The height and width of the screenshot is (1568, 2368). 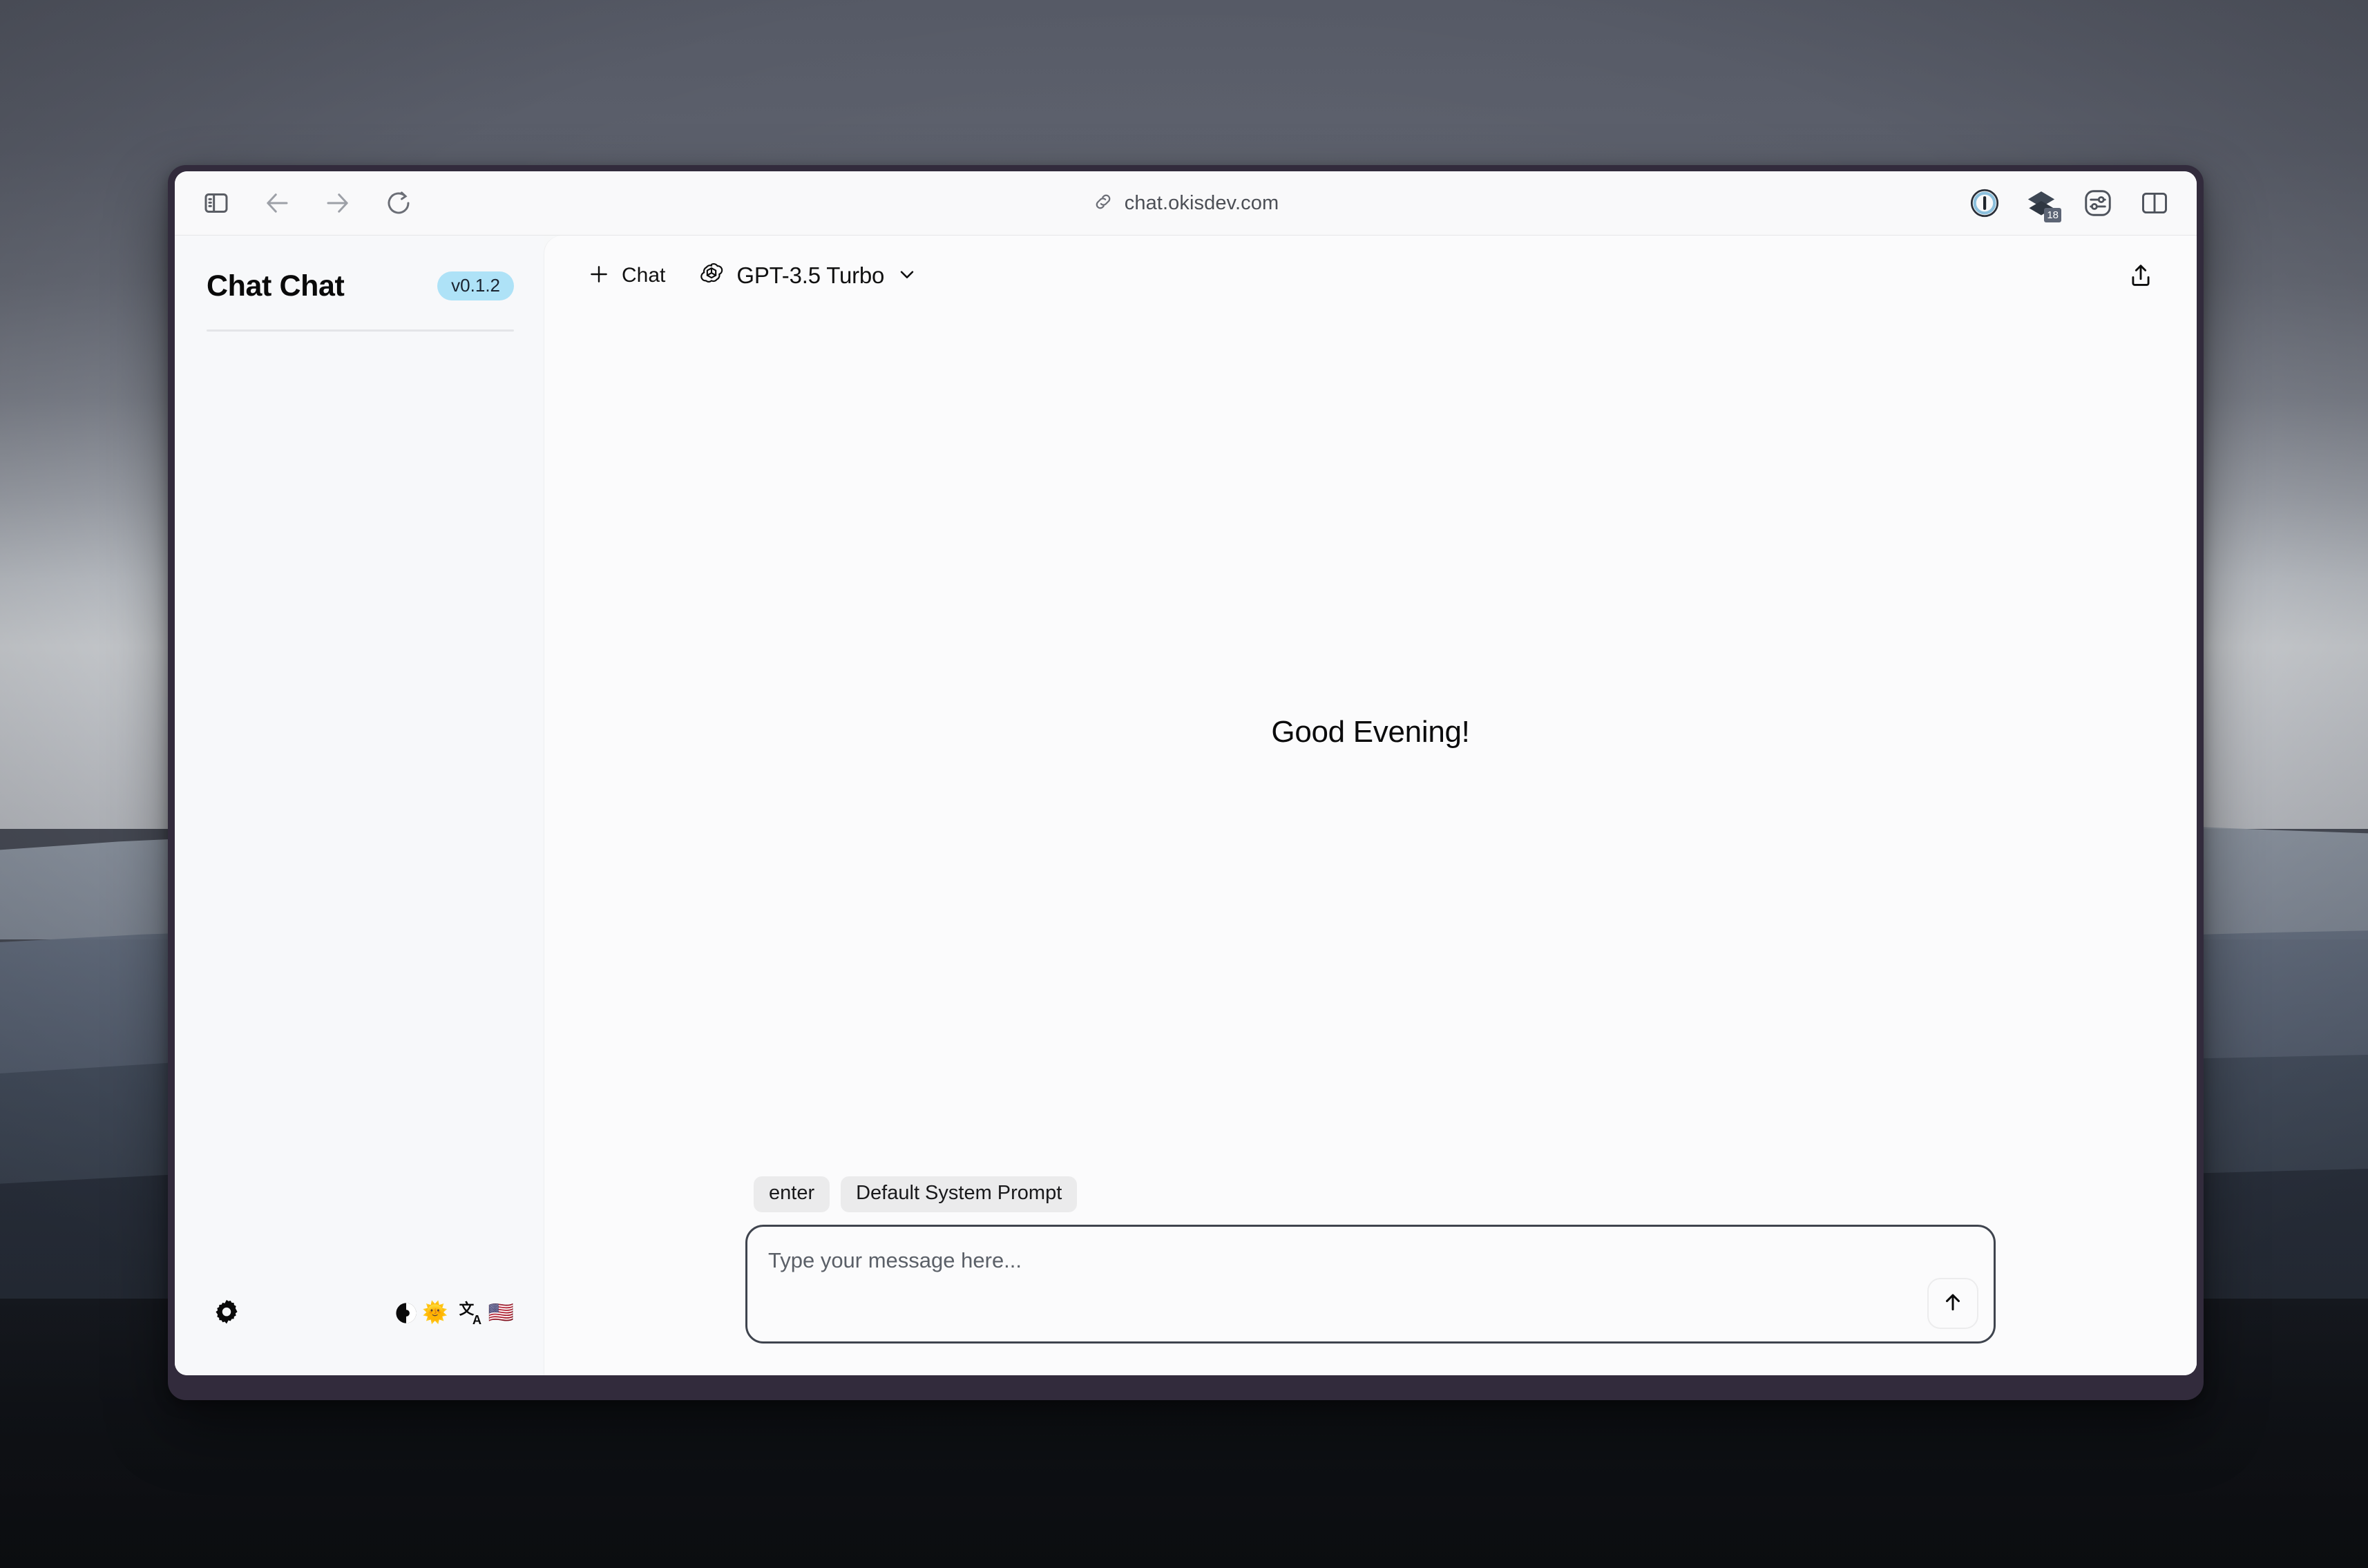 I want to click on arrow-up-icon, so click(x=1953, y=1303).